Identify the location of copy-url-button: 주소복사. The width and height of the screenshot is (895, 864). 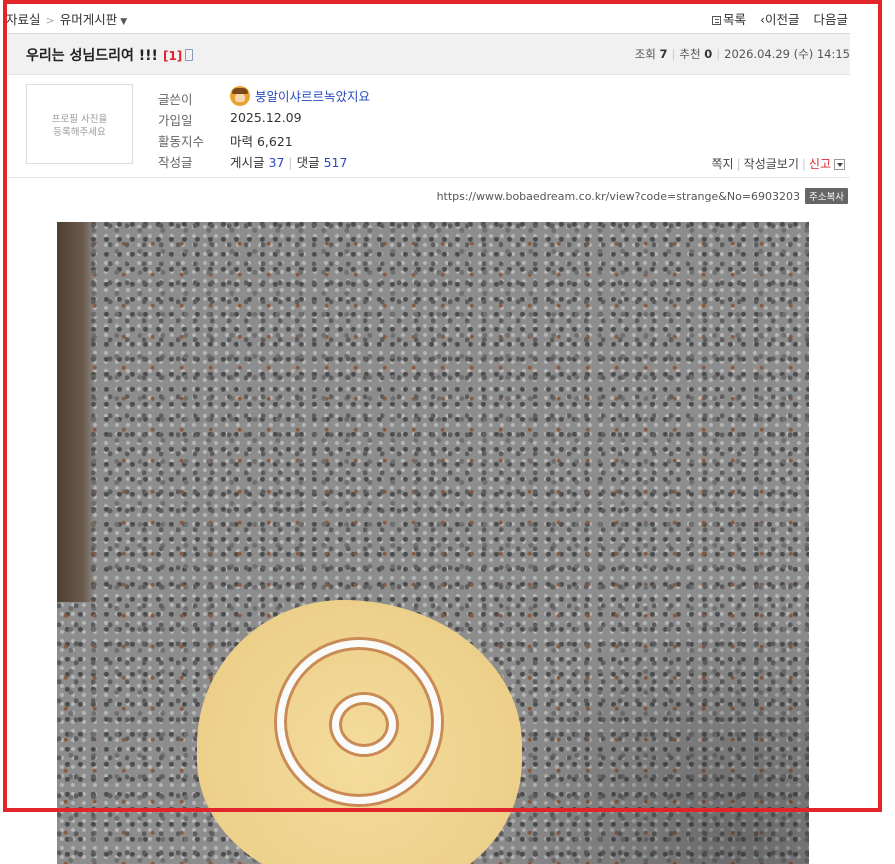
(826, 196).